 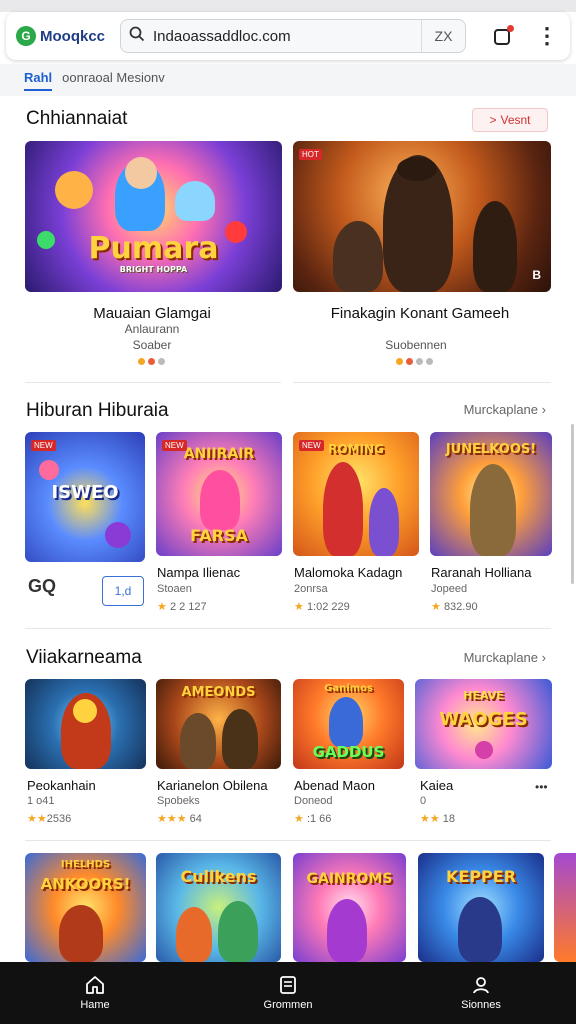 I want to click on rating-value: 832.90, so click(x=460, y=607).